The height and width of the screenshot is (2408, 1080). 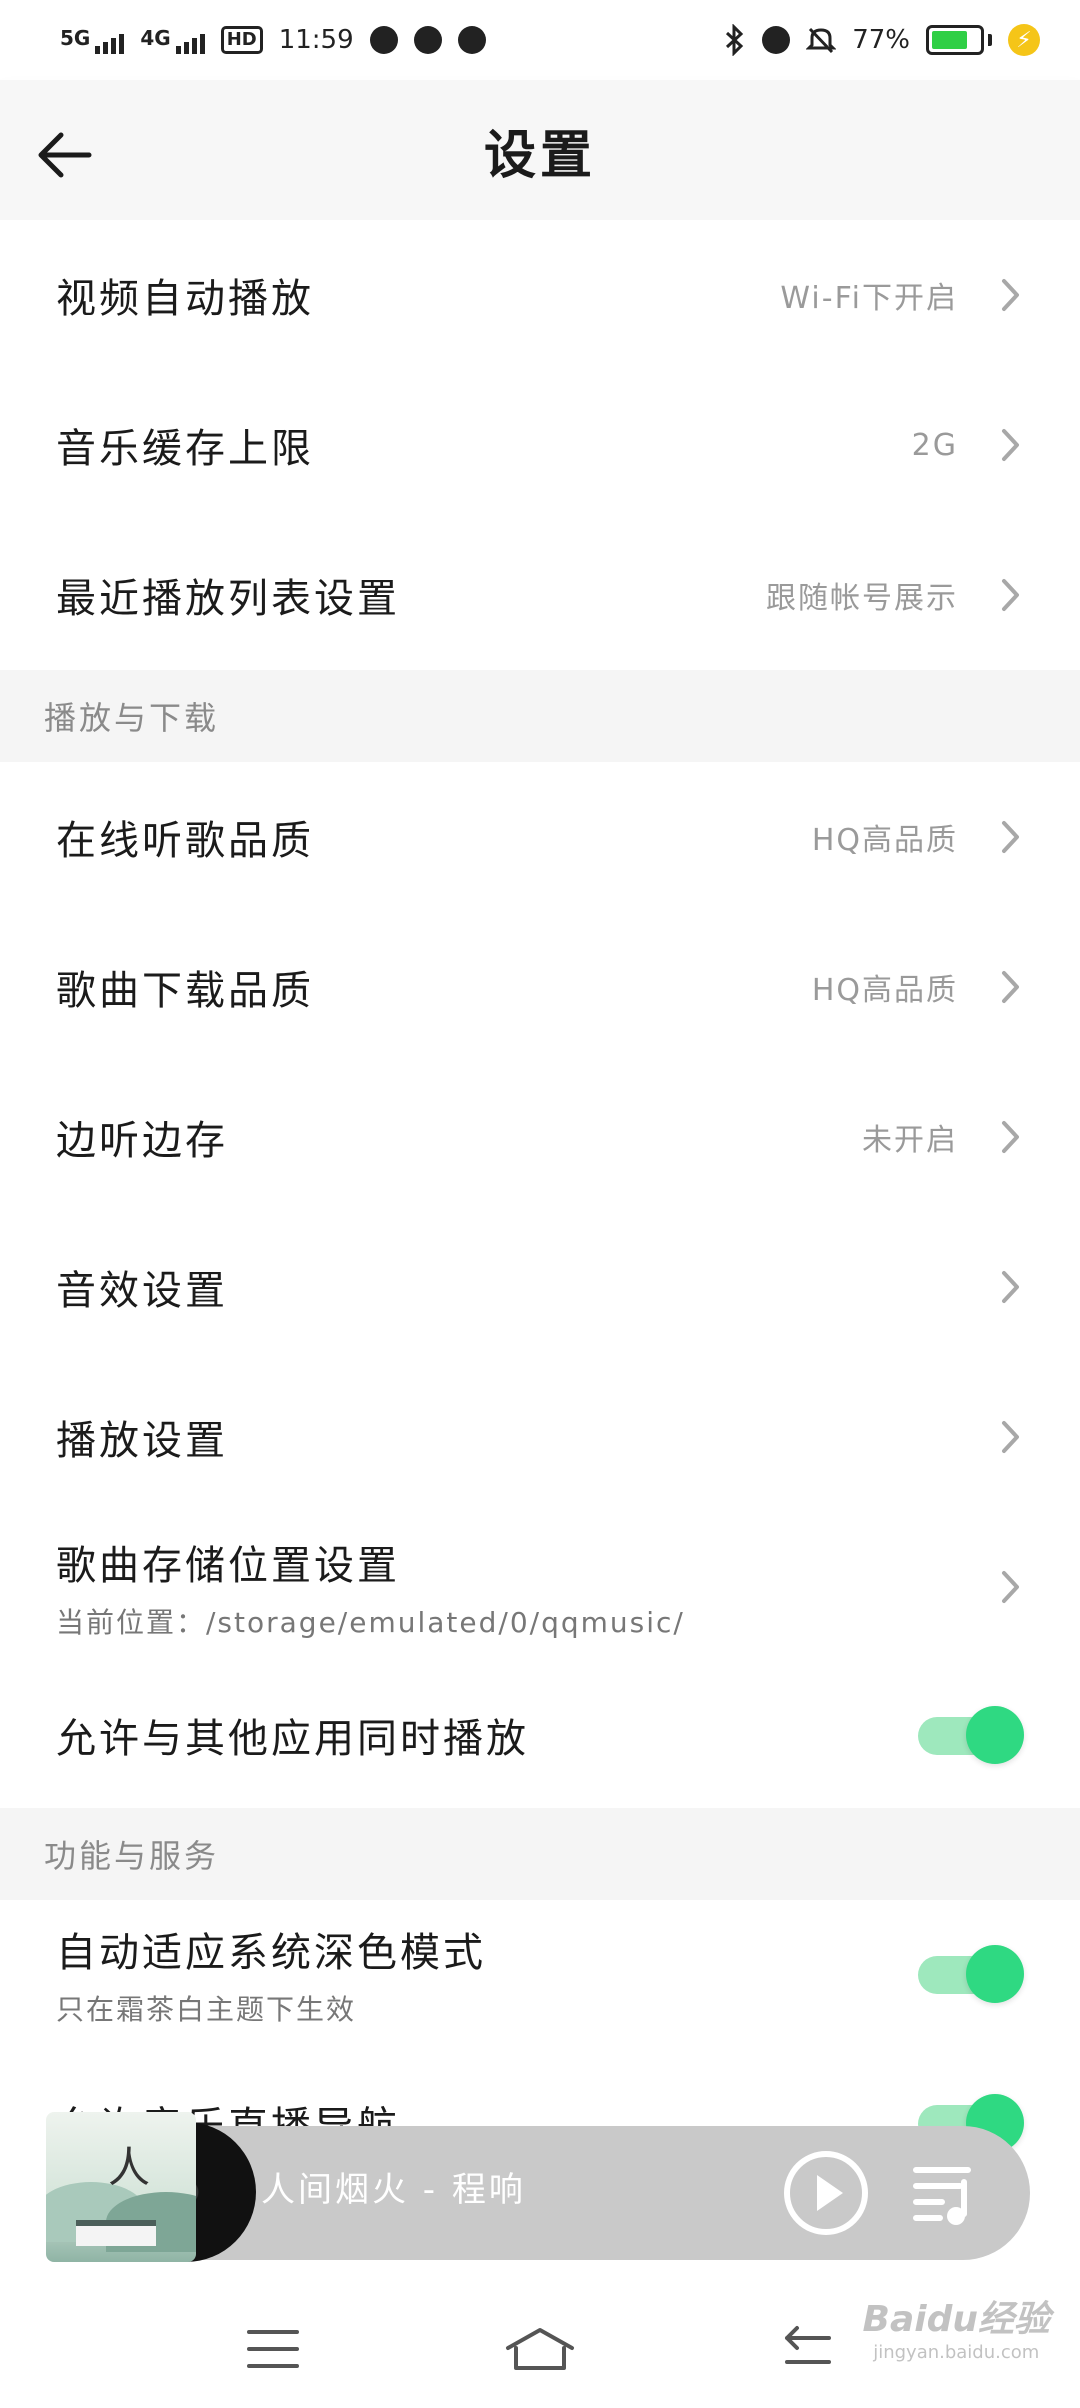 I want to click on setting-label: 在线听歌品质, so click(x=185, y=841).